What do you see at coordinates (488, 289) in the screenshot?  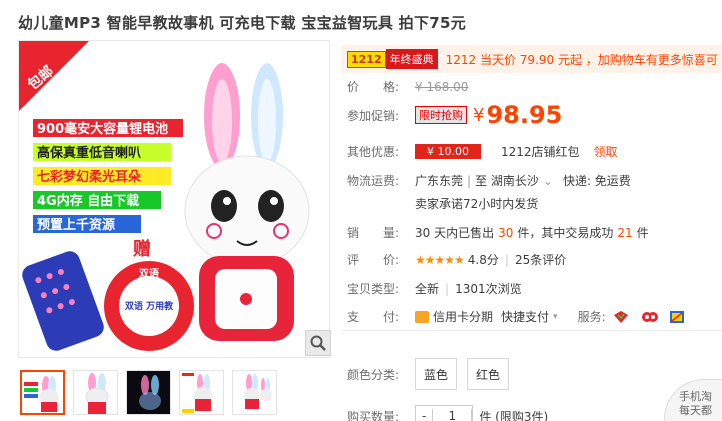 I see `view-count: 1301次浏览` at bounding box center [488, 289].